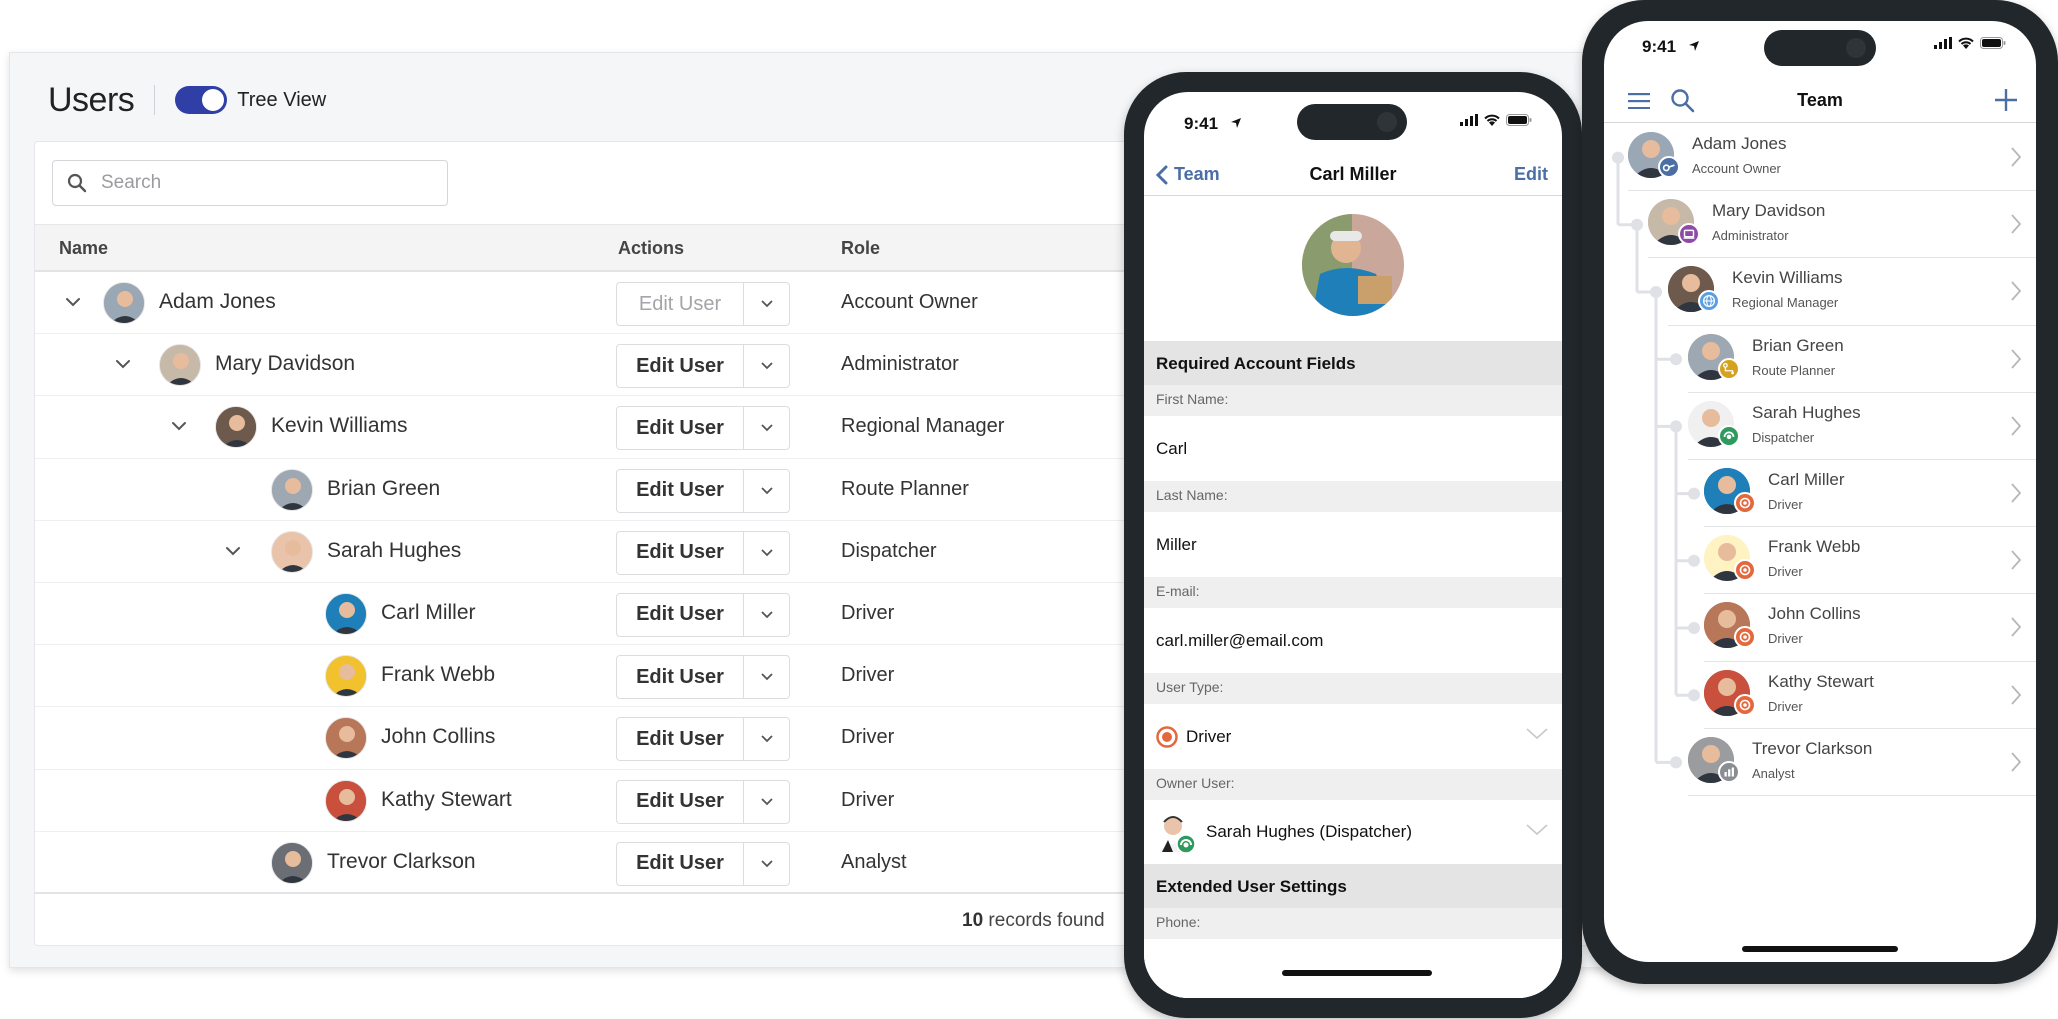 This screenshot has width=2058, height=1019. Describe the element at coordinates (1353, 640) in the screenshot. I see `email-field: carl.miller@email.com` at that location.